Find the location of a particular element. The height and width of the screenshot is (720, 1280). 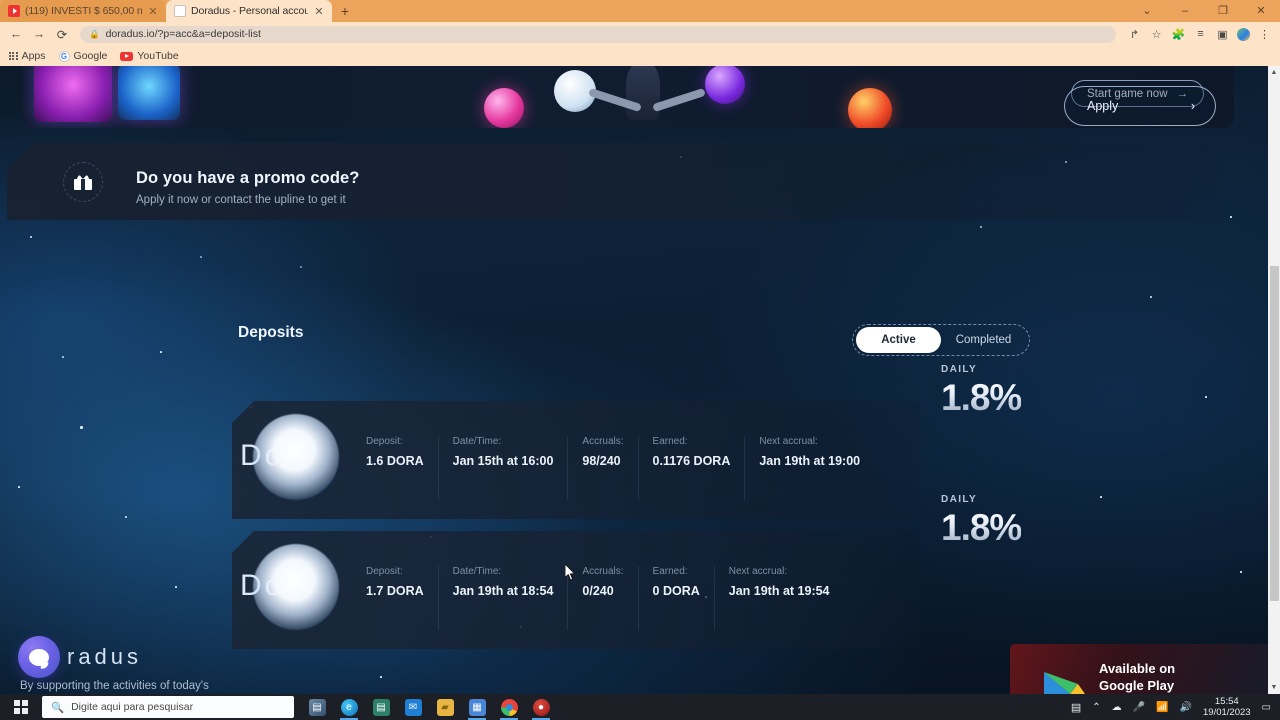

lock-icon: 🔒 is located at coordinates (94, 33).